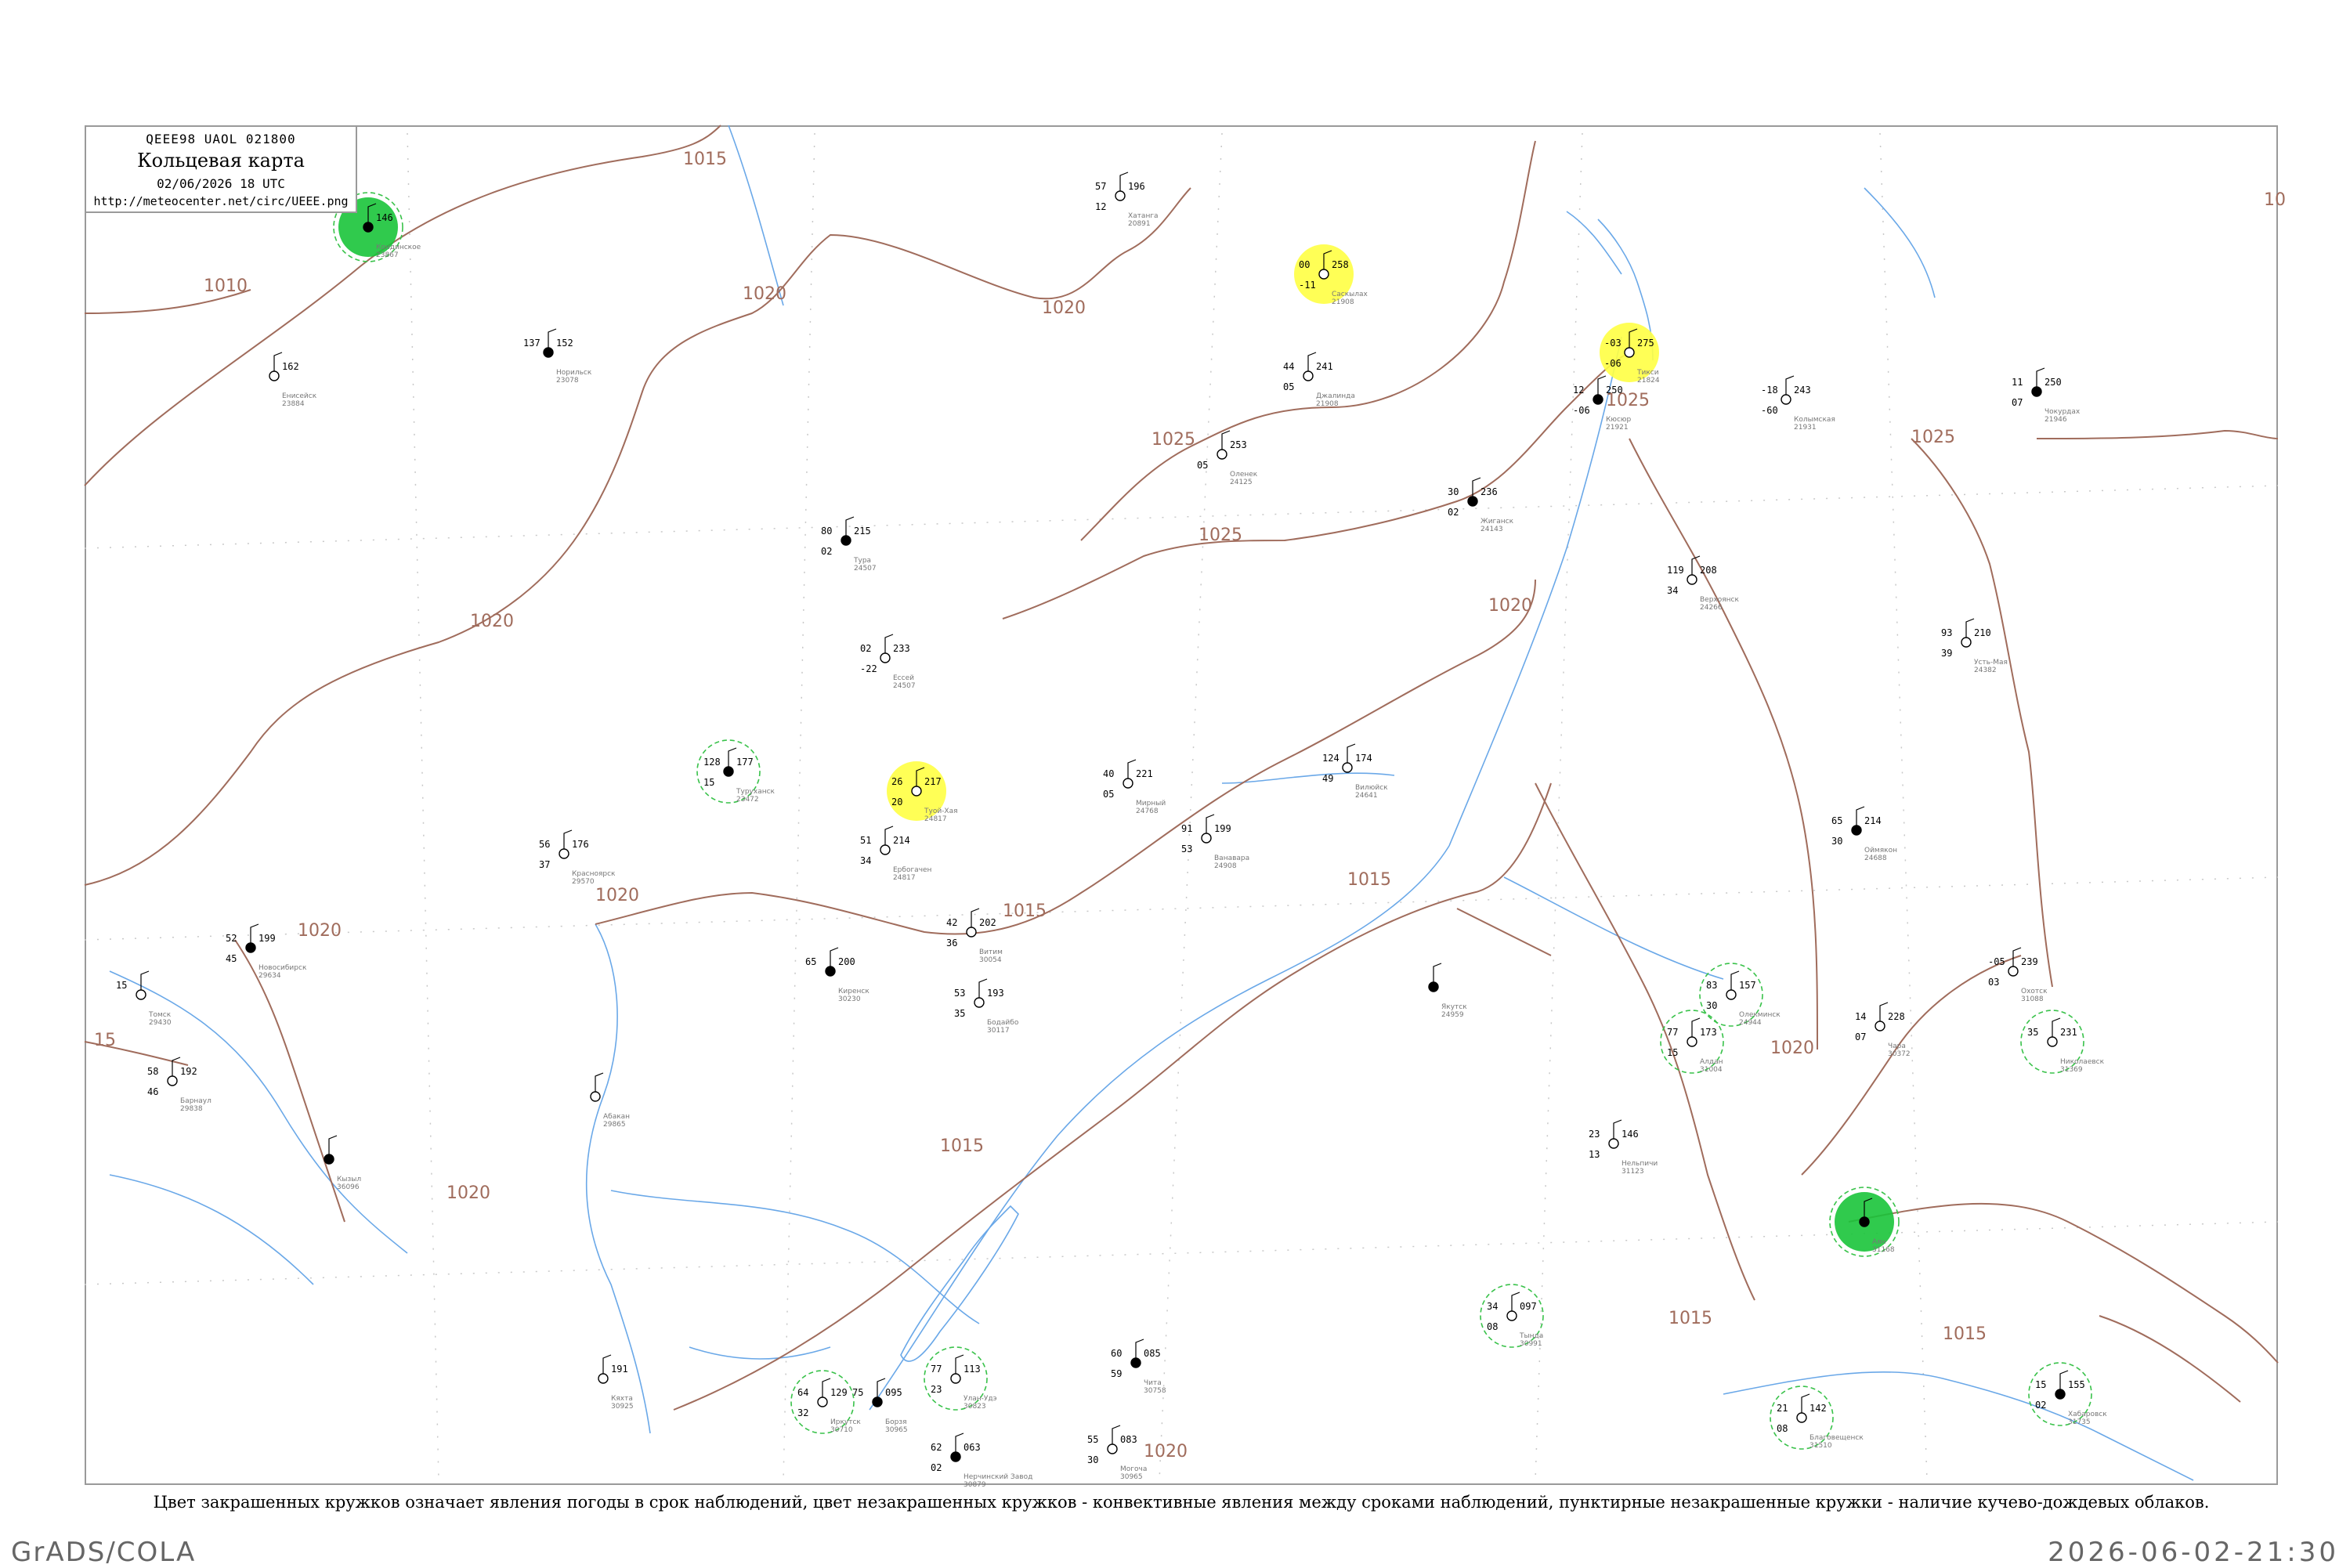 This screenshot has width=2350, height=1568. What do you see at coordinates (1623, 1147) in the screenshot?
I see `station-31123: 23 146 13 Нельпичи31123` at bounding box center [1623, 1147].